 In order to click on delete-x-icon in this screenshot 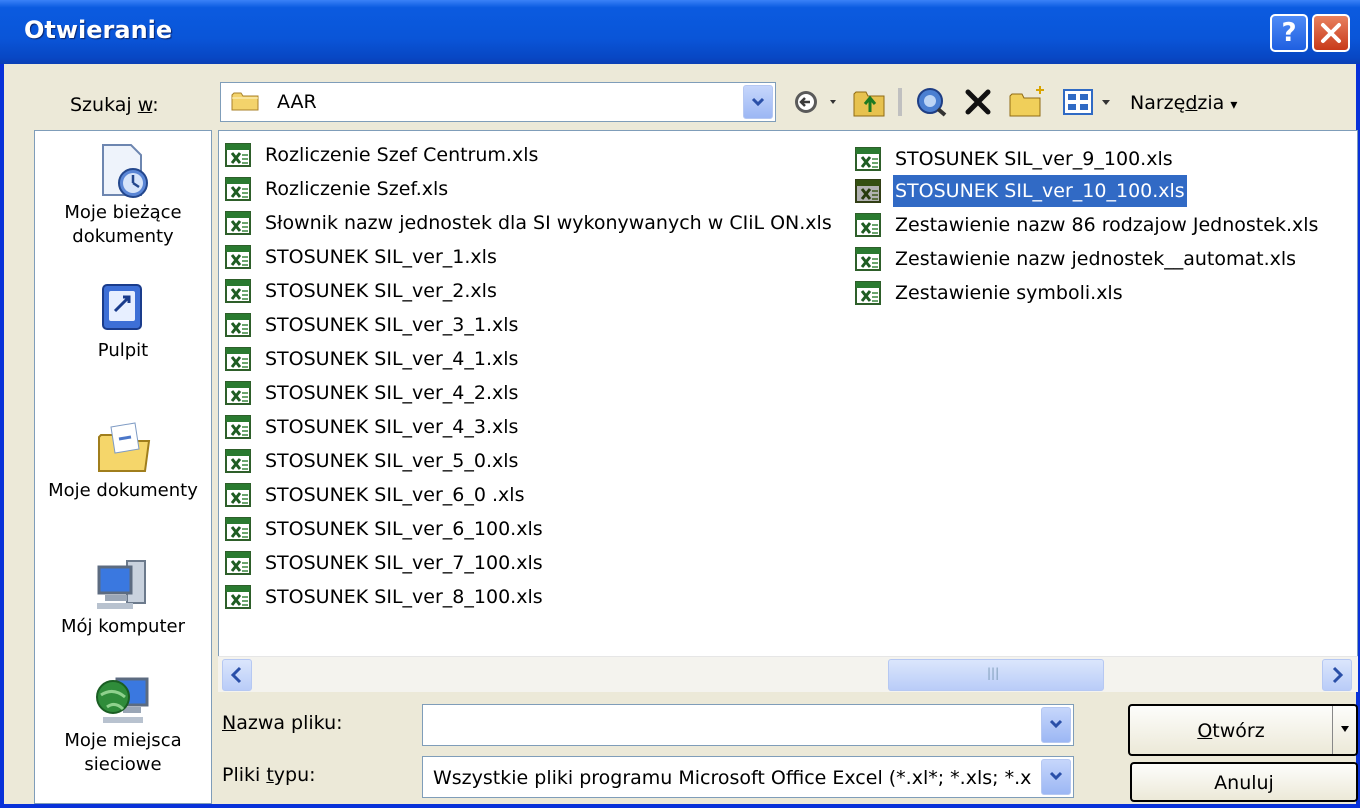, I will do `click(978, 102)`.